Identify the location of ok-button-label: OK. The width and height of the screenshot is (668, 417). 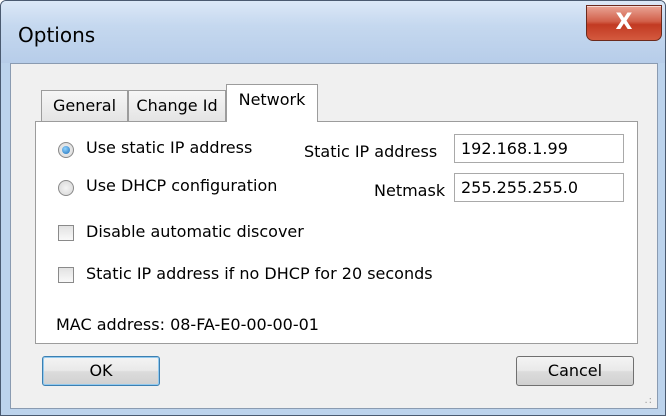
(101, 370).